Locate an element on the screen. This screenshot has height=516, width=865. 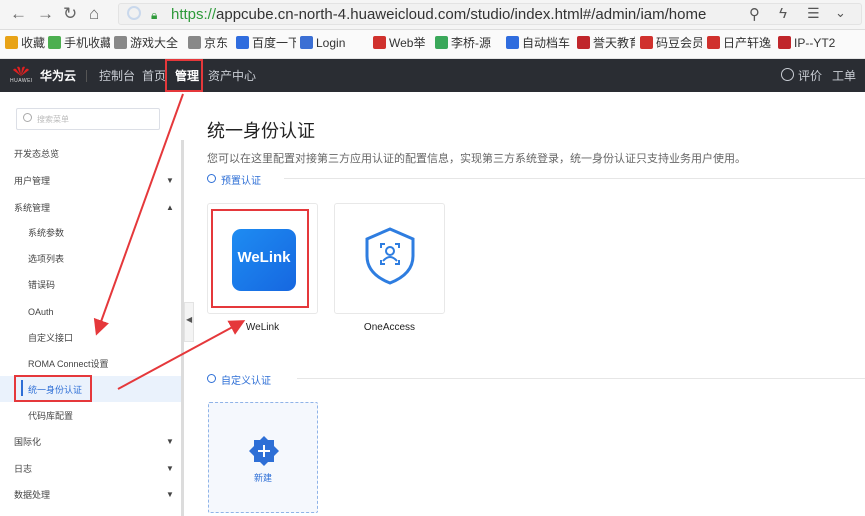
bookmark-label: IP--YT2 is located at coordinates (815, 43).